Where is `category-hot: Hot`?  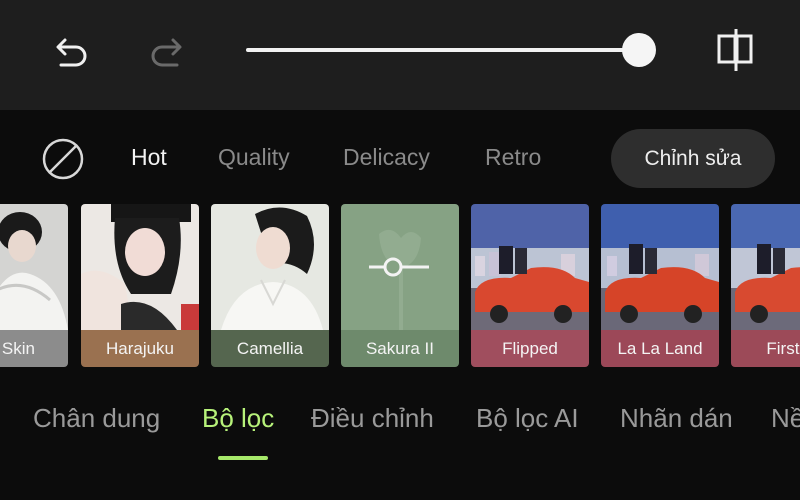 category-hot: Hot is located at coordinates (149, 157).